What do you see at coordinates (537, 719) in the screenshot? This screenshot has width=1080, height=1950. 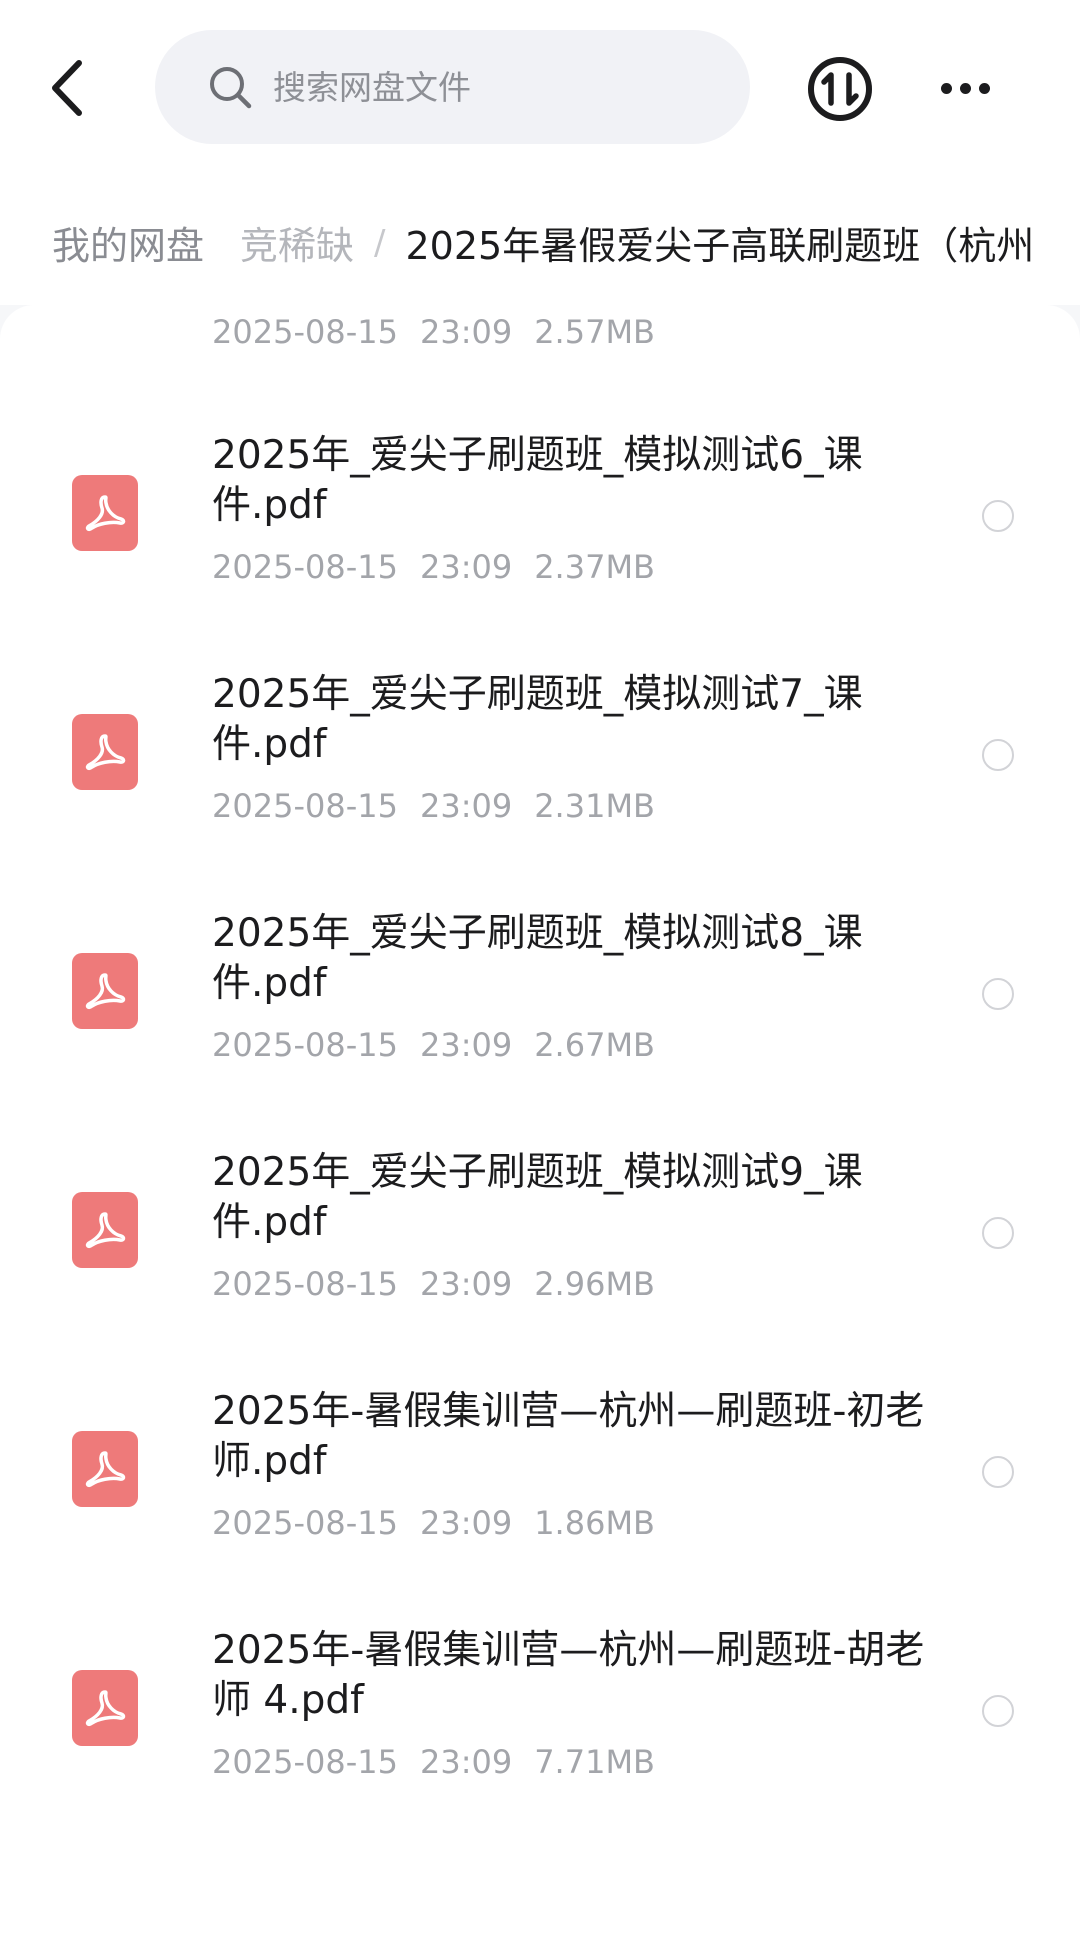 I see `file-name: 2025年_爱尖子刷题班_模拟测试7_课件.pdf` at bounding box center [537, 719].